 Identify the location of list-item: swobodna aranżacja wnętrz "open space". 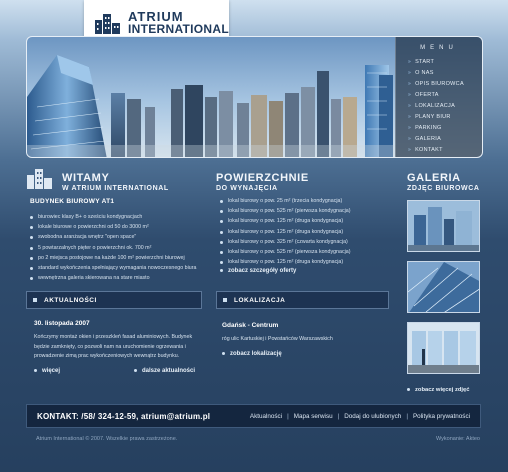
(113, 237).